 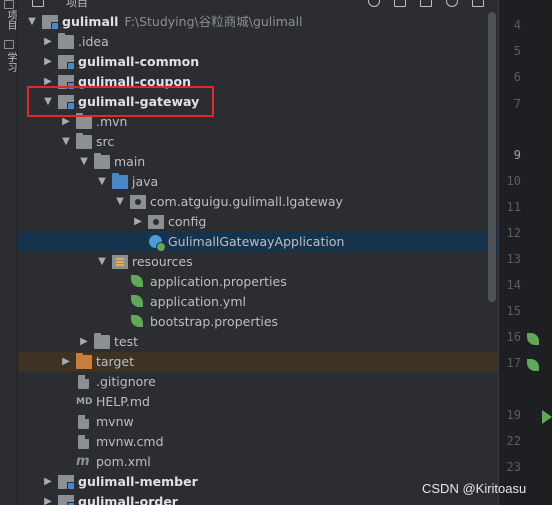 I want to click on settings-icon, so click(x=452, y=3).